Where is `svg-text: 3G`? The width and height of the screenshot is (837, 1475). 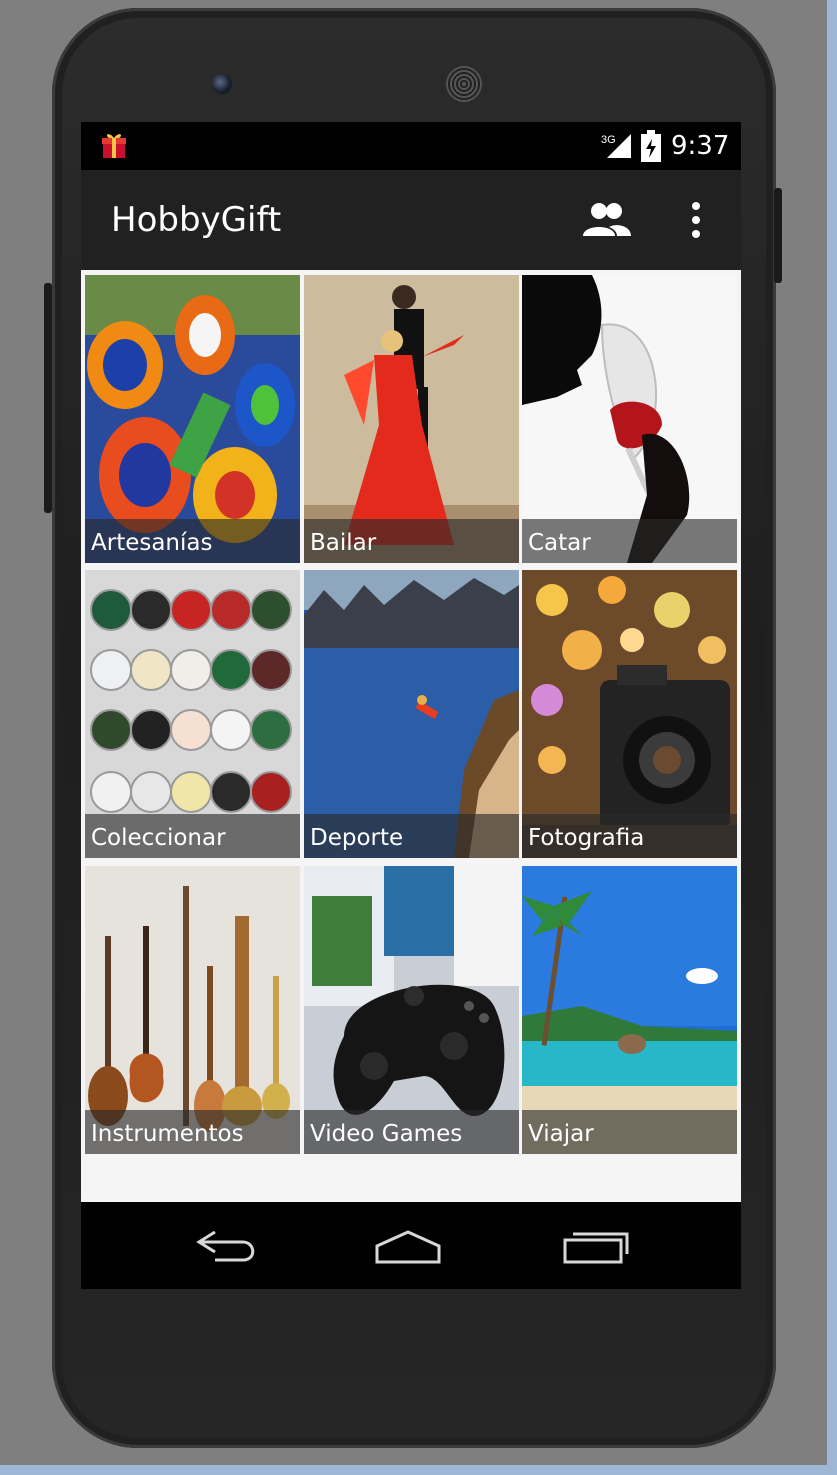
svg-text: 3G is located at coordinates (608, 140).